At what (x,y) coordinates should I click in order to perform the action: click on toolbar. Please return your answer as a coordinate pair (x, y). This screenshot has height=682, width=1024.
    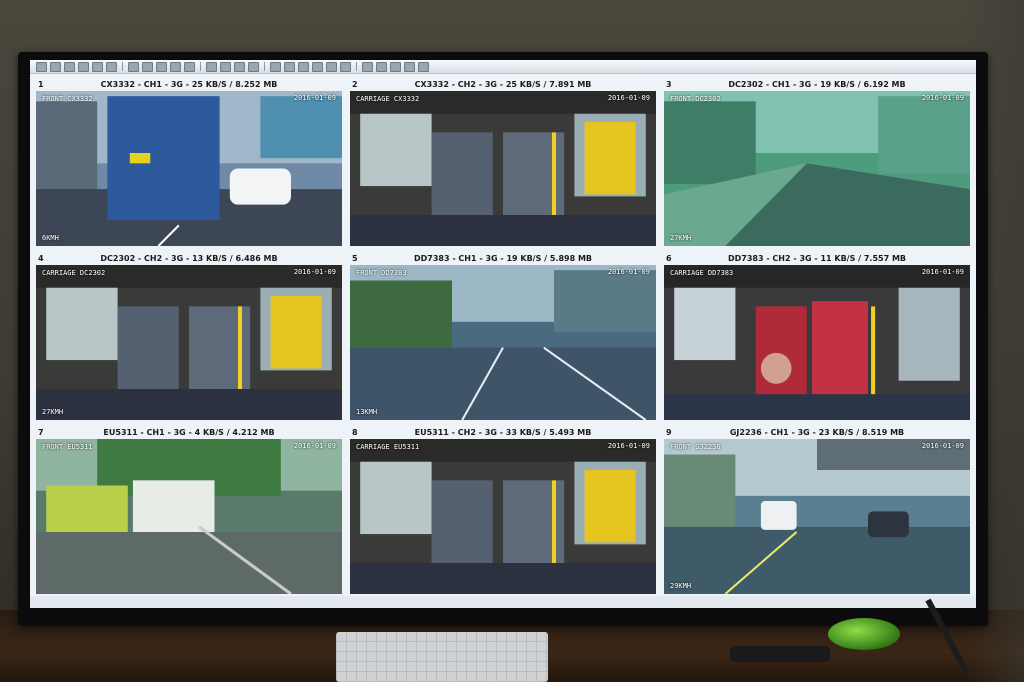
    Looking at the image, I should click on (503, 67).